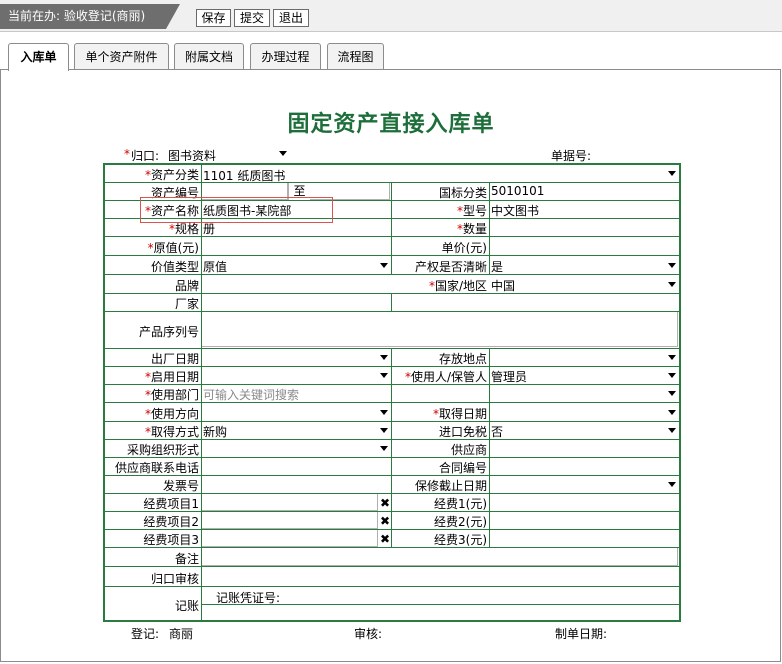 This screenshot has height=664, width=782. Describe the element at coordinates (584, 357) in the screenshot. I see `location-select` at that location.